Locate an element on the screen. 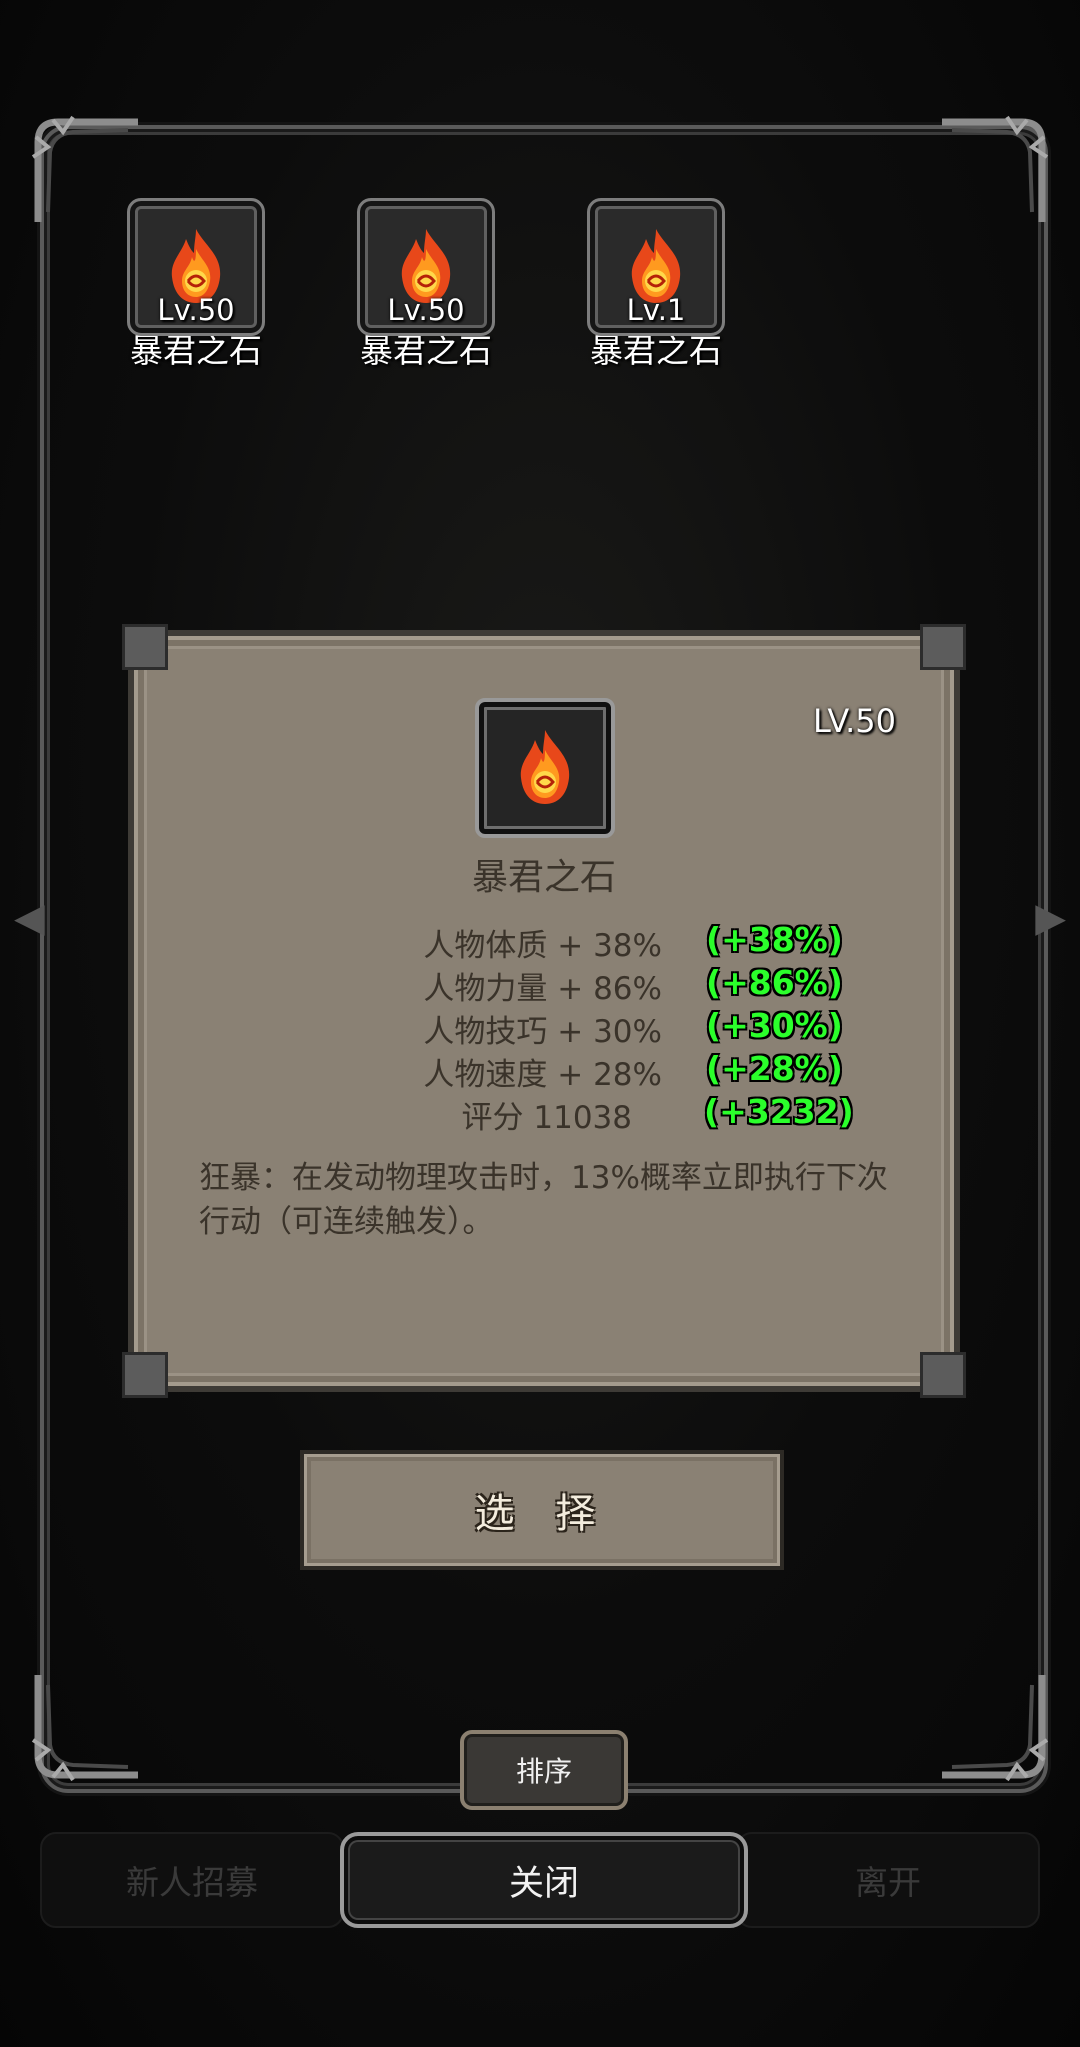 This screenshot has height=2047, width=1080. sort-button: 排序 is located at coordinates (544, 1770).